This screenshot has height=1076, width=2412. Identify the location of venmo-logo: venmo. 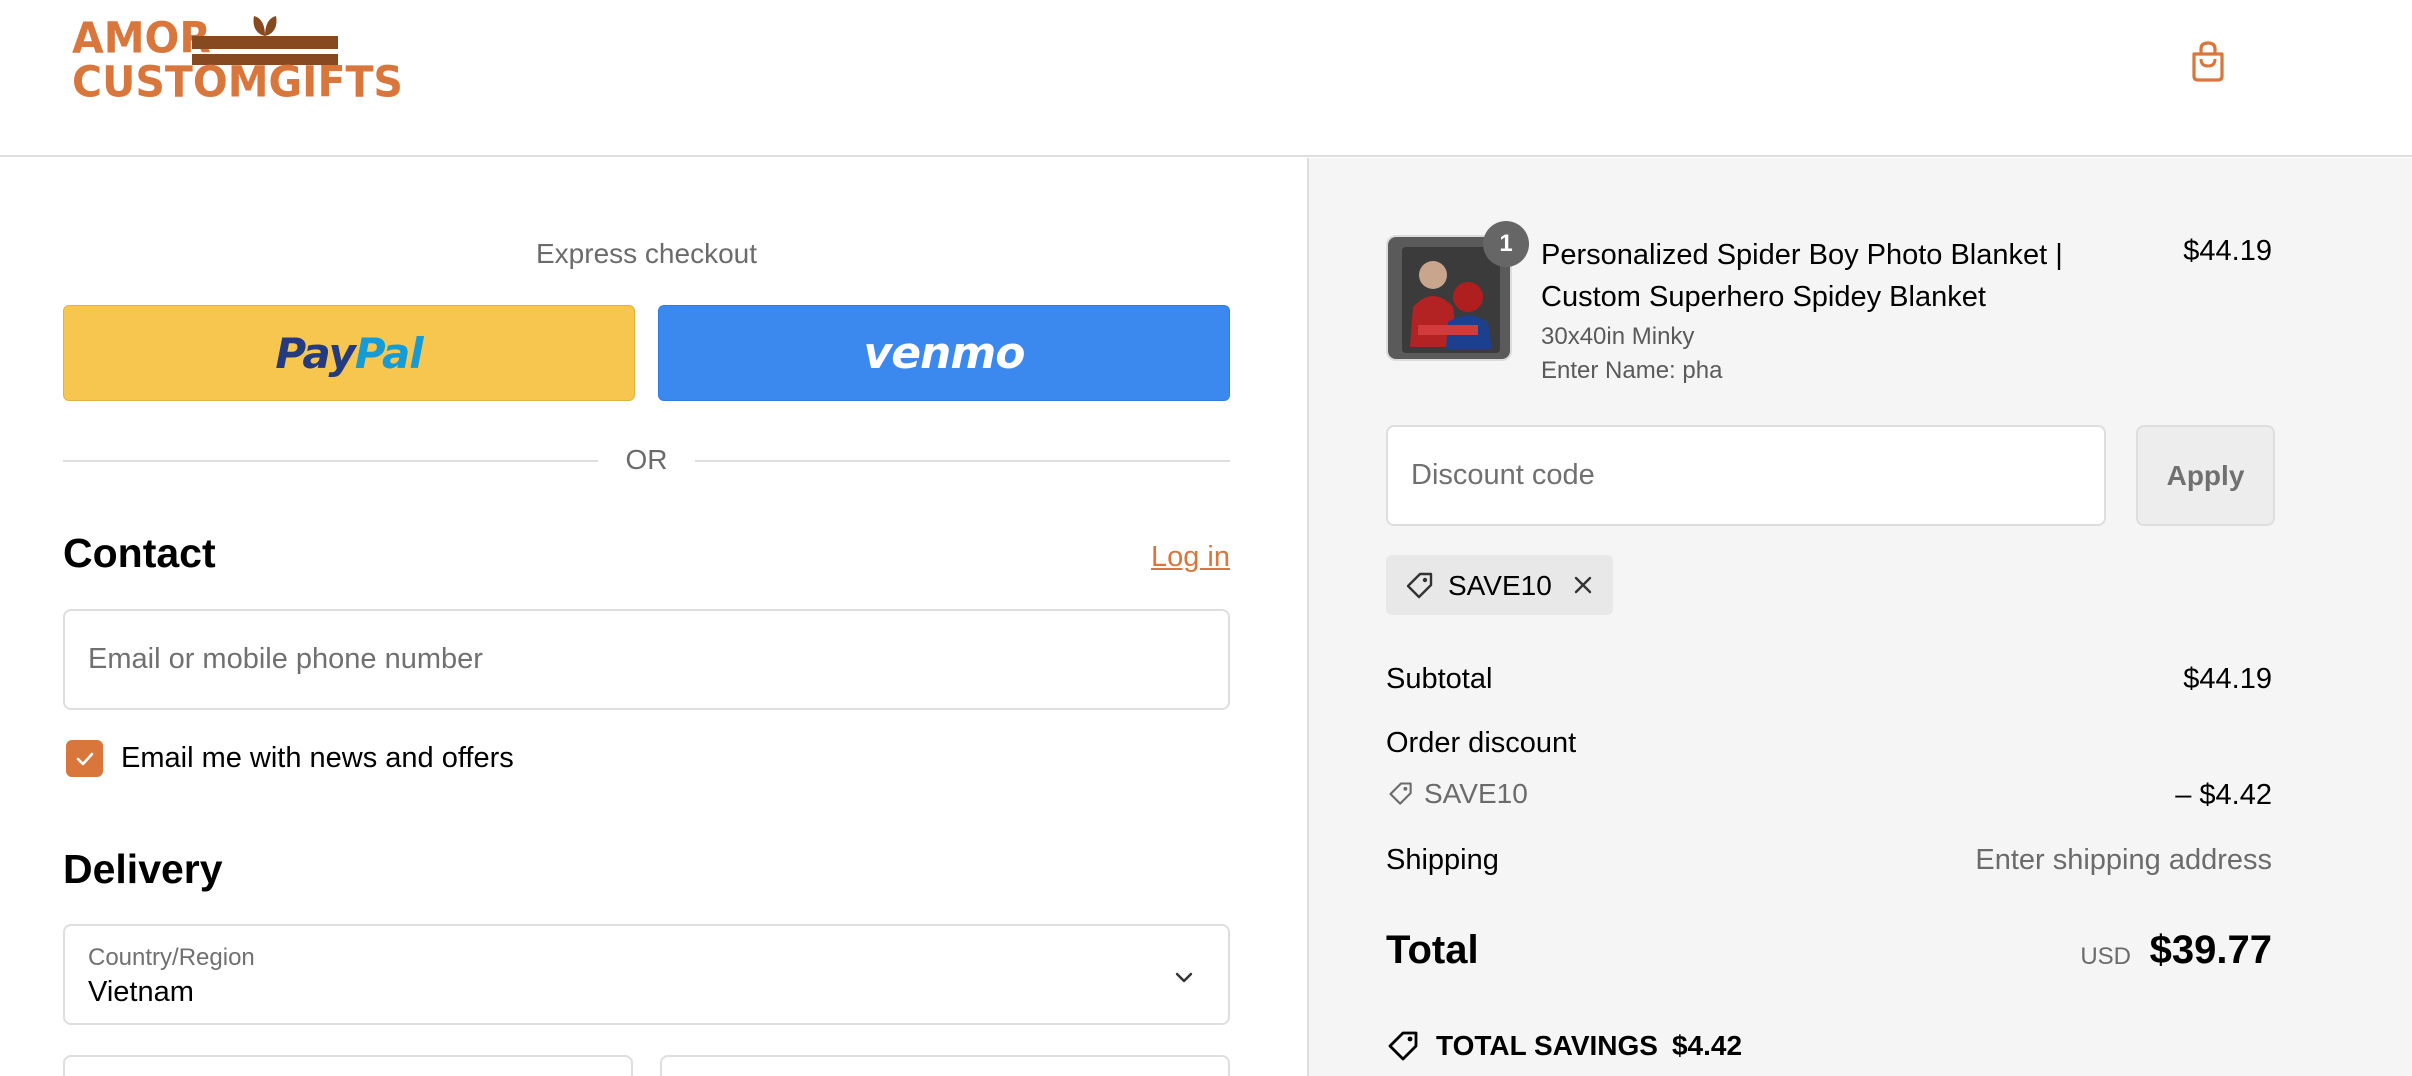
(944, 353).